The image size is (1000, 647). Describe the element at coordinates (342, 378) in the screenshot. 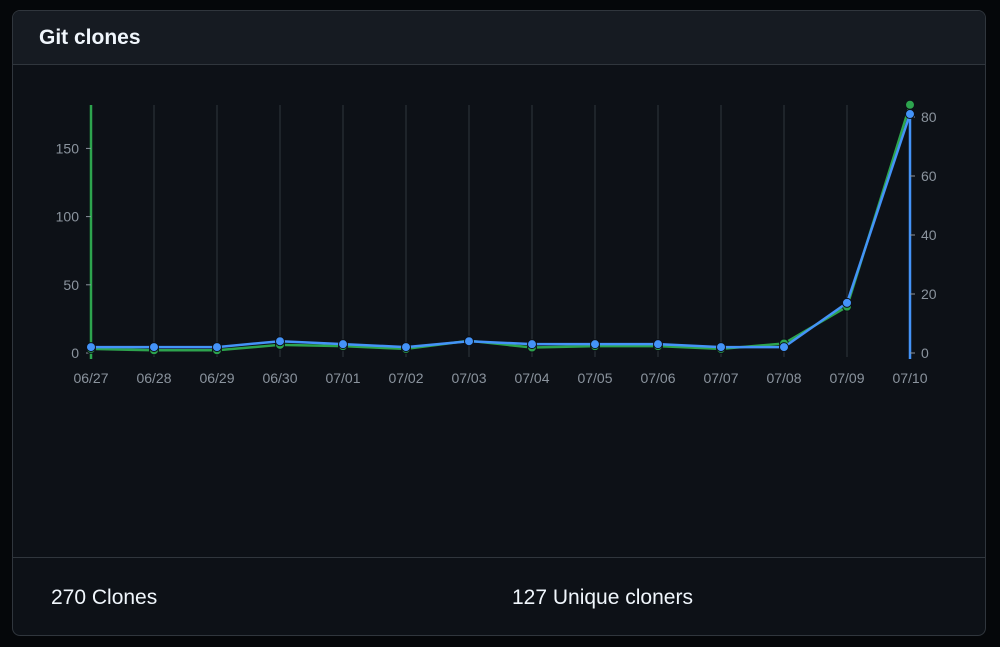

I see `x-axis-tick-label: 07/01` at that location.